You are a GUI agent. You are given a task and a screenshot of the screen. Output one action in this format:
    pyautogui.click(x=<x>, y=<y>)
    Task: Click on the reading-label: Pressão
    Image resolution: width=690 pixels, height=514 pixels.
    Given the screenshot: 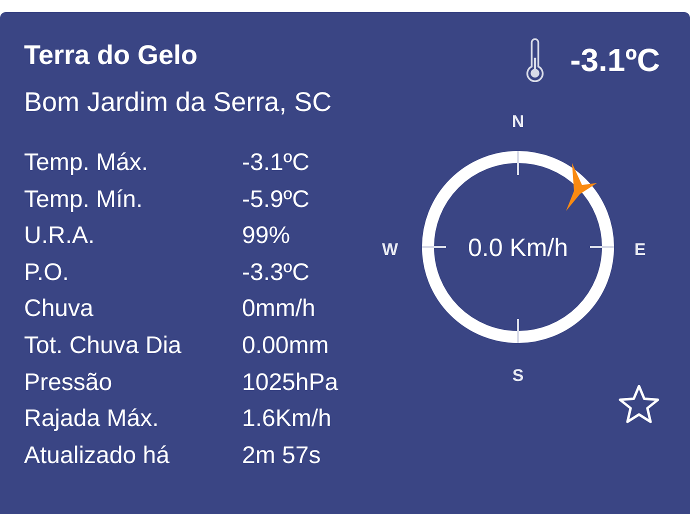 What is the action you would take?
    pyautogui.click(x=69, y=383)
    